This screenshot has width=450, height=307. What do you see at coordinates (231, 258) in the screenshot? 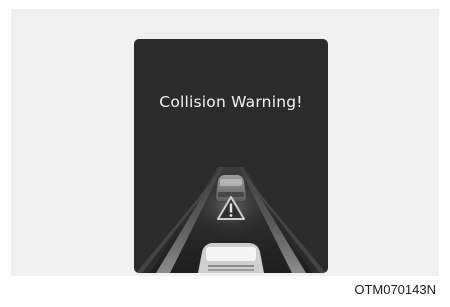
I see `own-vehicle-icon` at bounding box center [231, 258].